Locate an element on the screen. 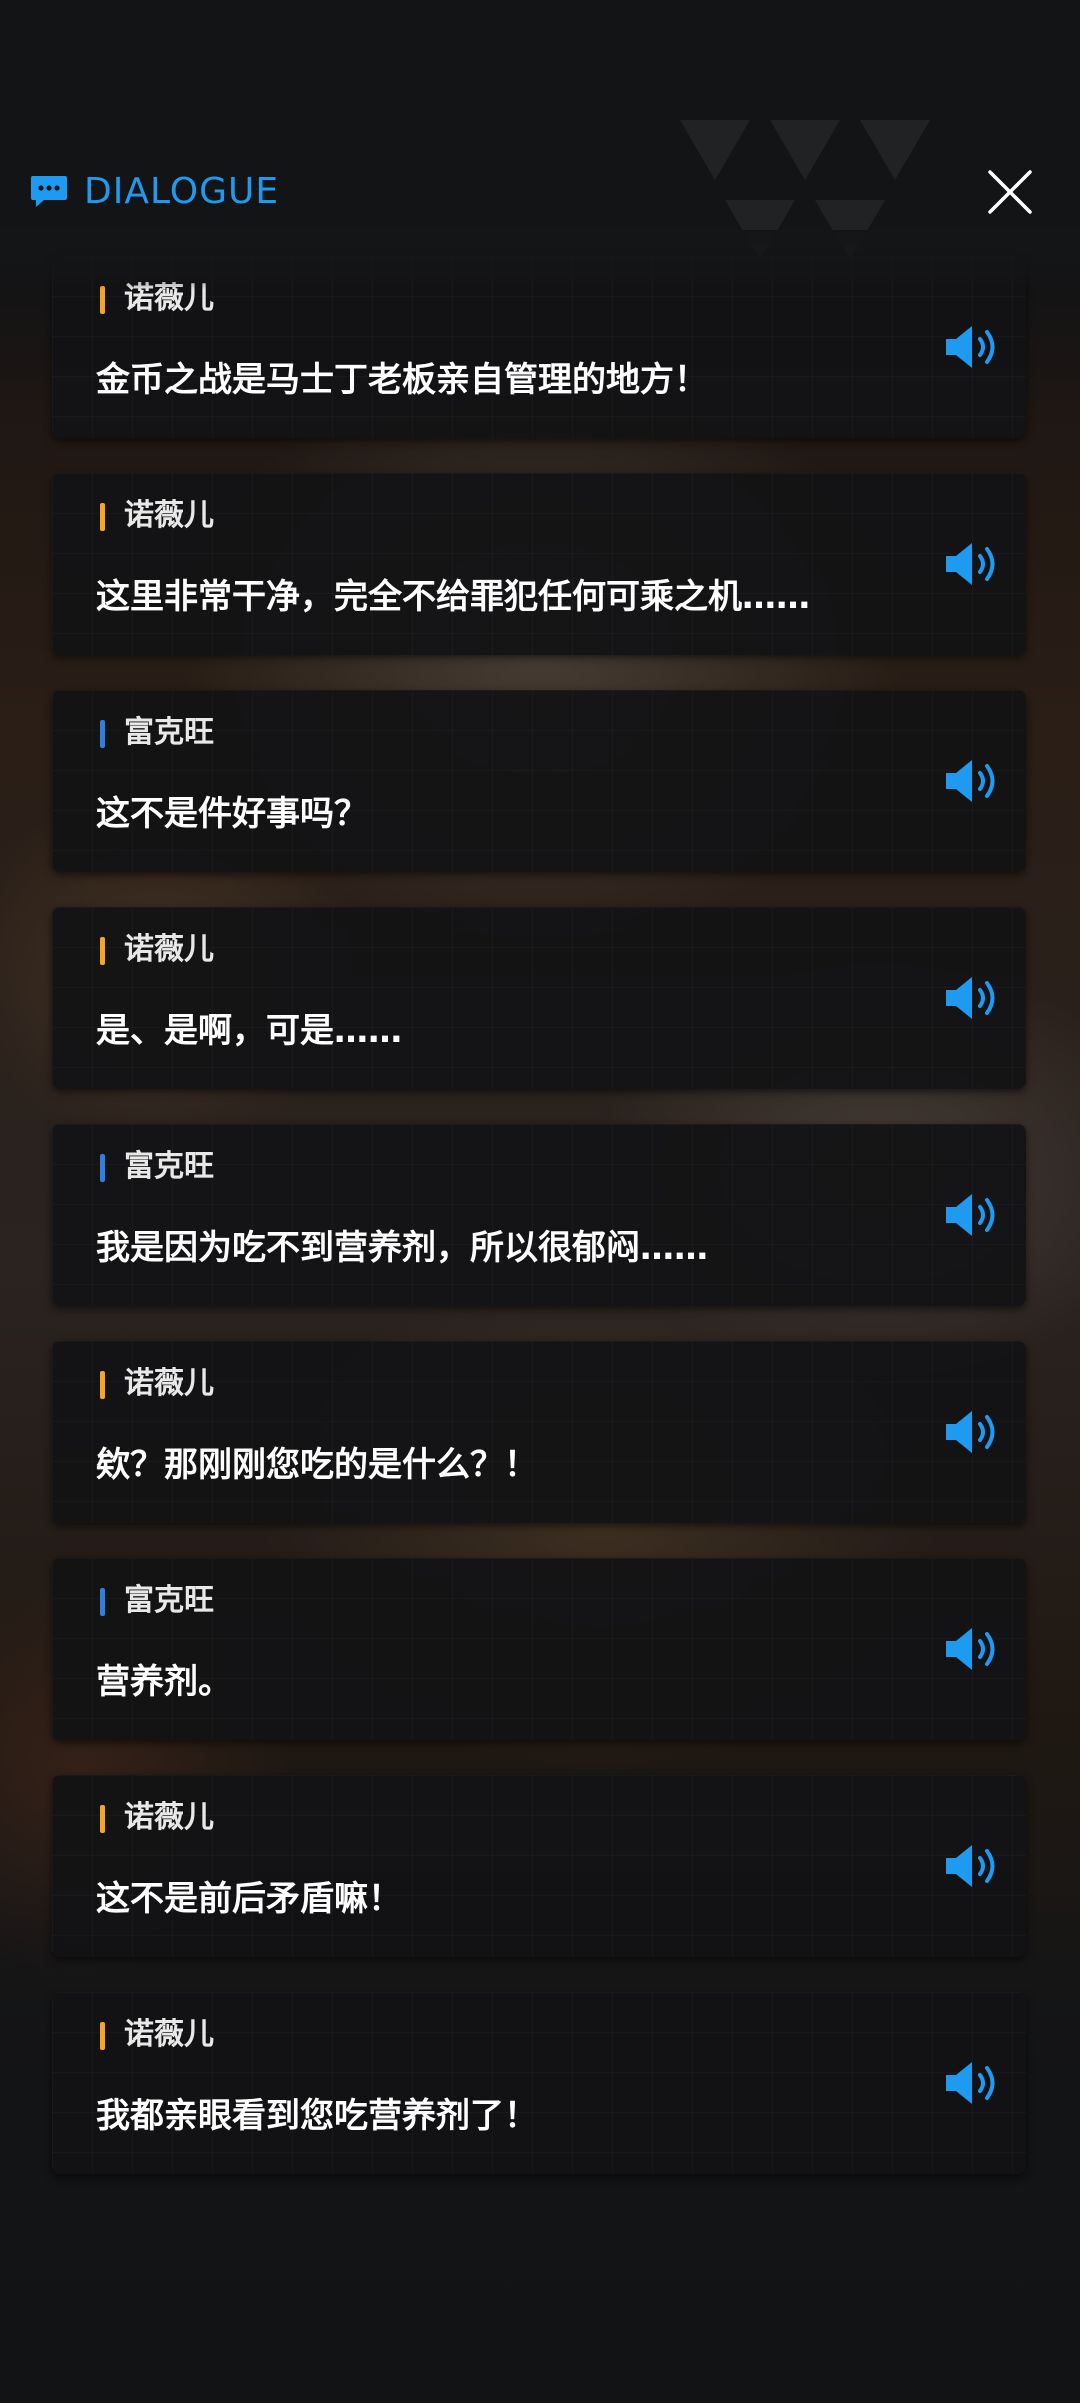  dialogue-text: 金币之战是马士丁老板亲自管理的地方！ is located at coordinates (402, 380).